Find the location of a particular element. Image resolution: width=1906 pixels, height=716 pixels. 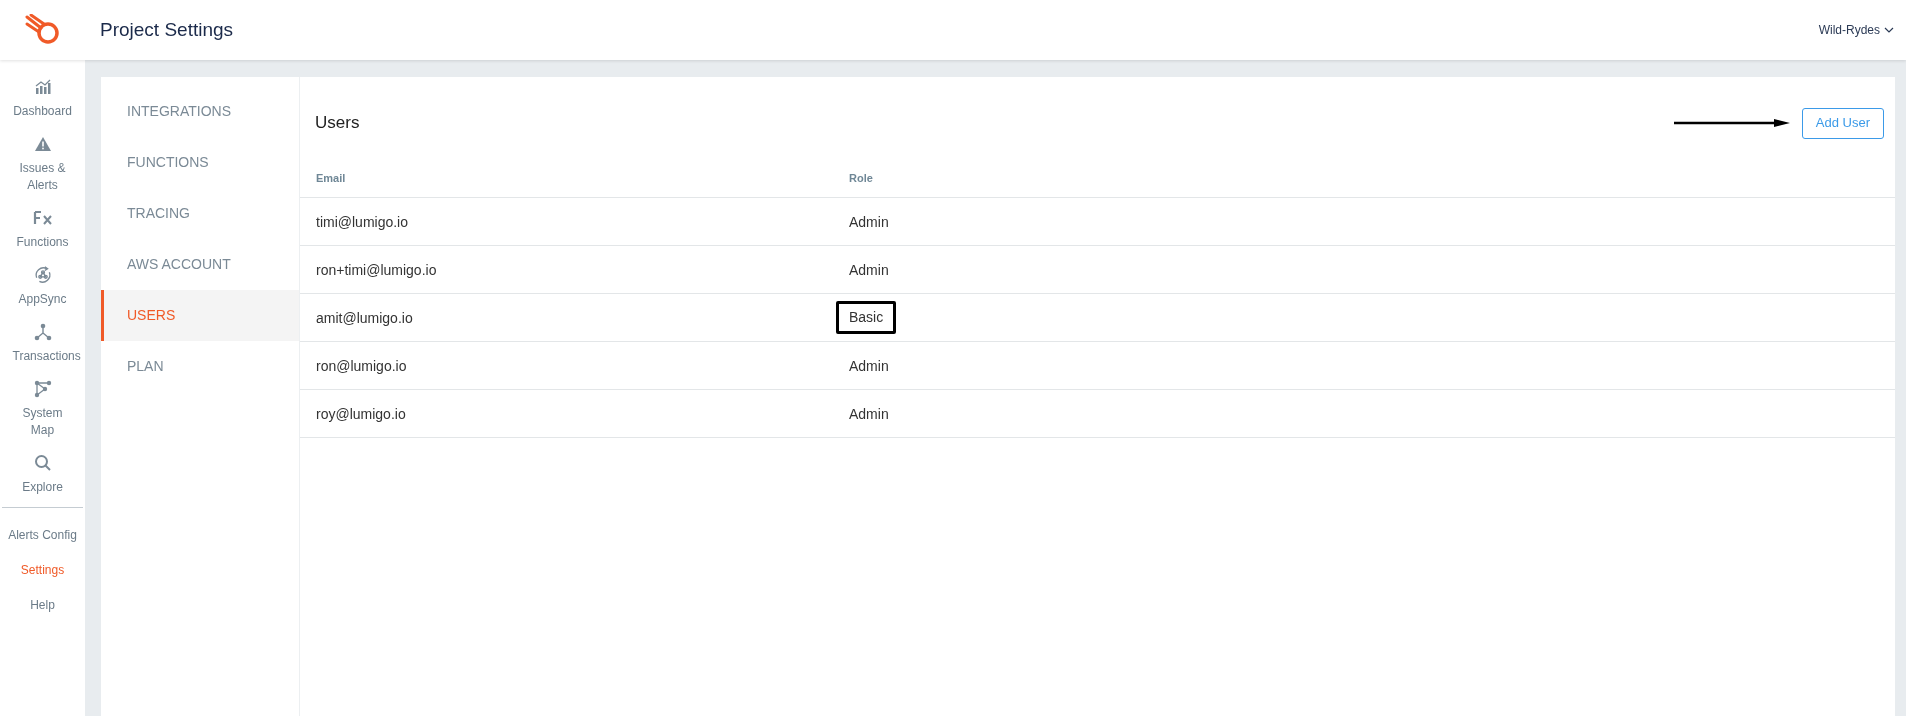

nodes-icon is located at coordinates (42, 332).